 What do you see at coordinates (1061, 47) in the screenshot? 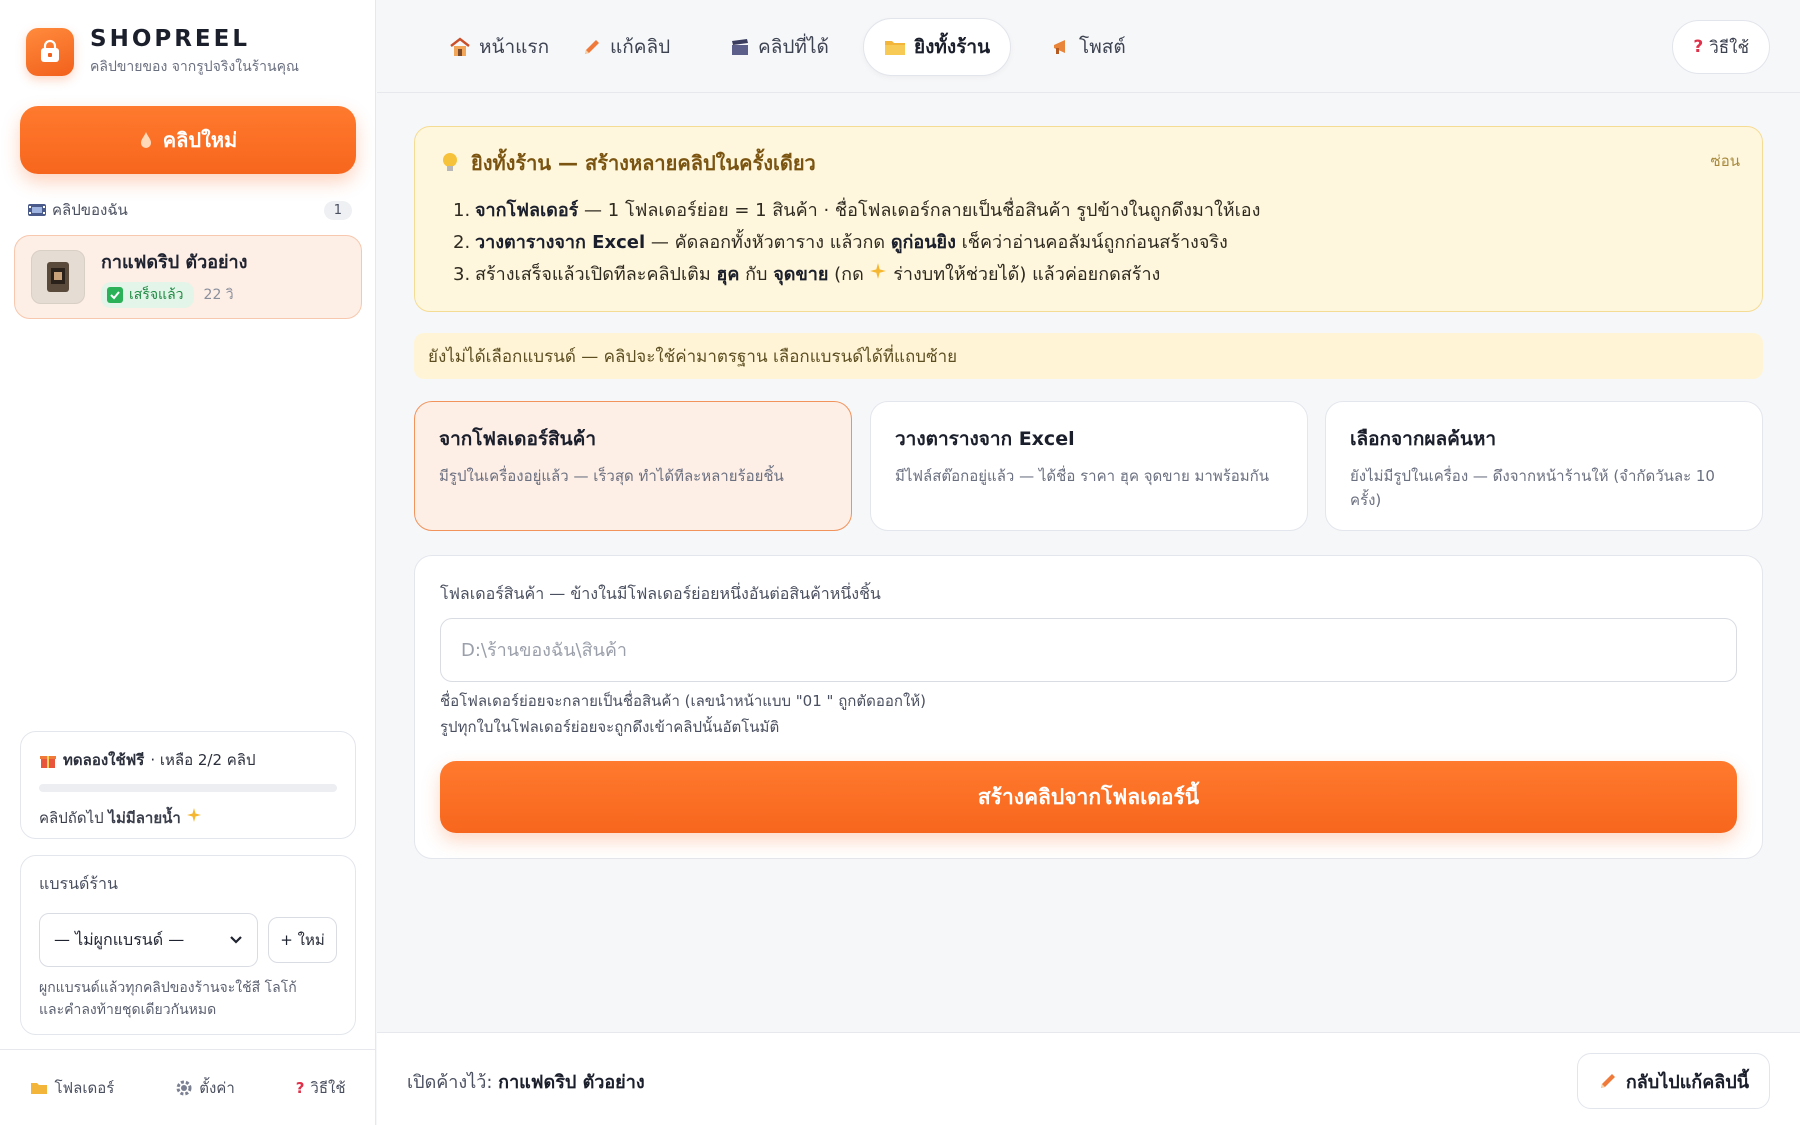
I see `megaphone-icon` at bounding box center [1061, 47].